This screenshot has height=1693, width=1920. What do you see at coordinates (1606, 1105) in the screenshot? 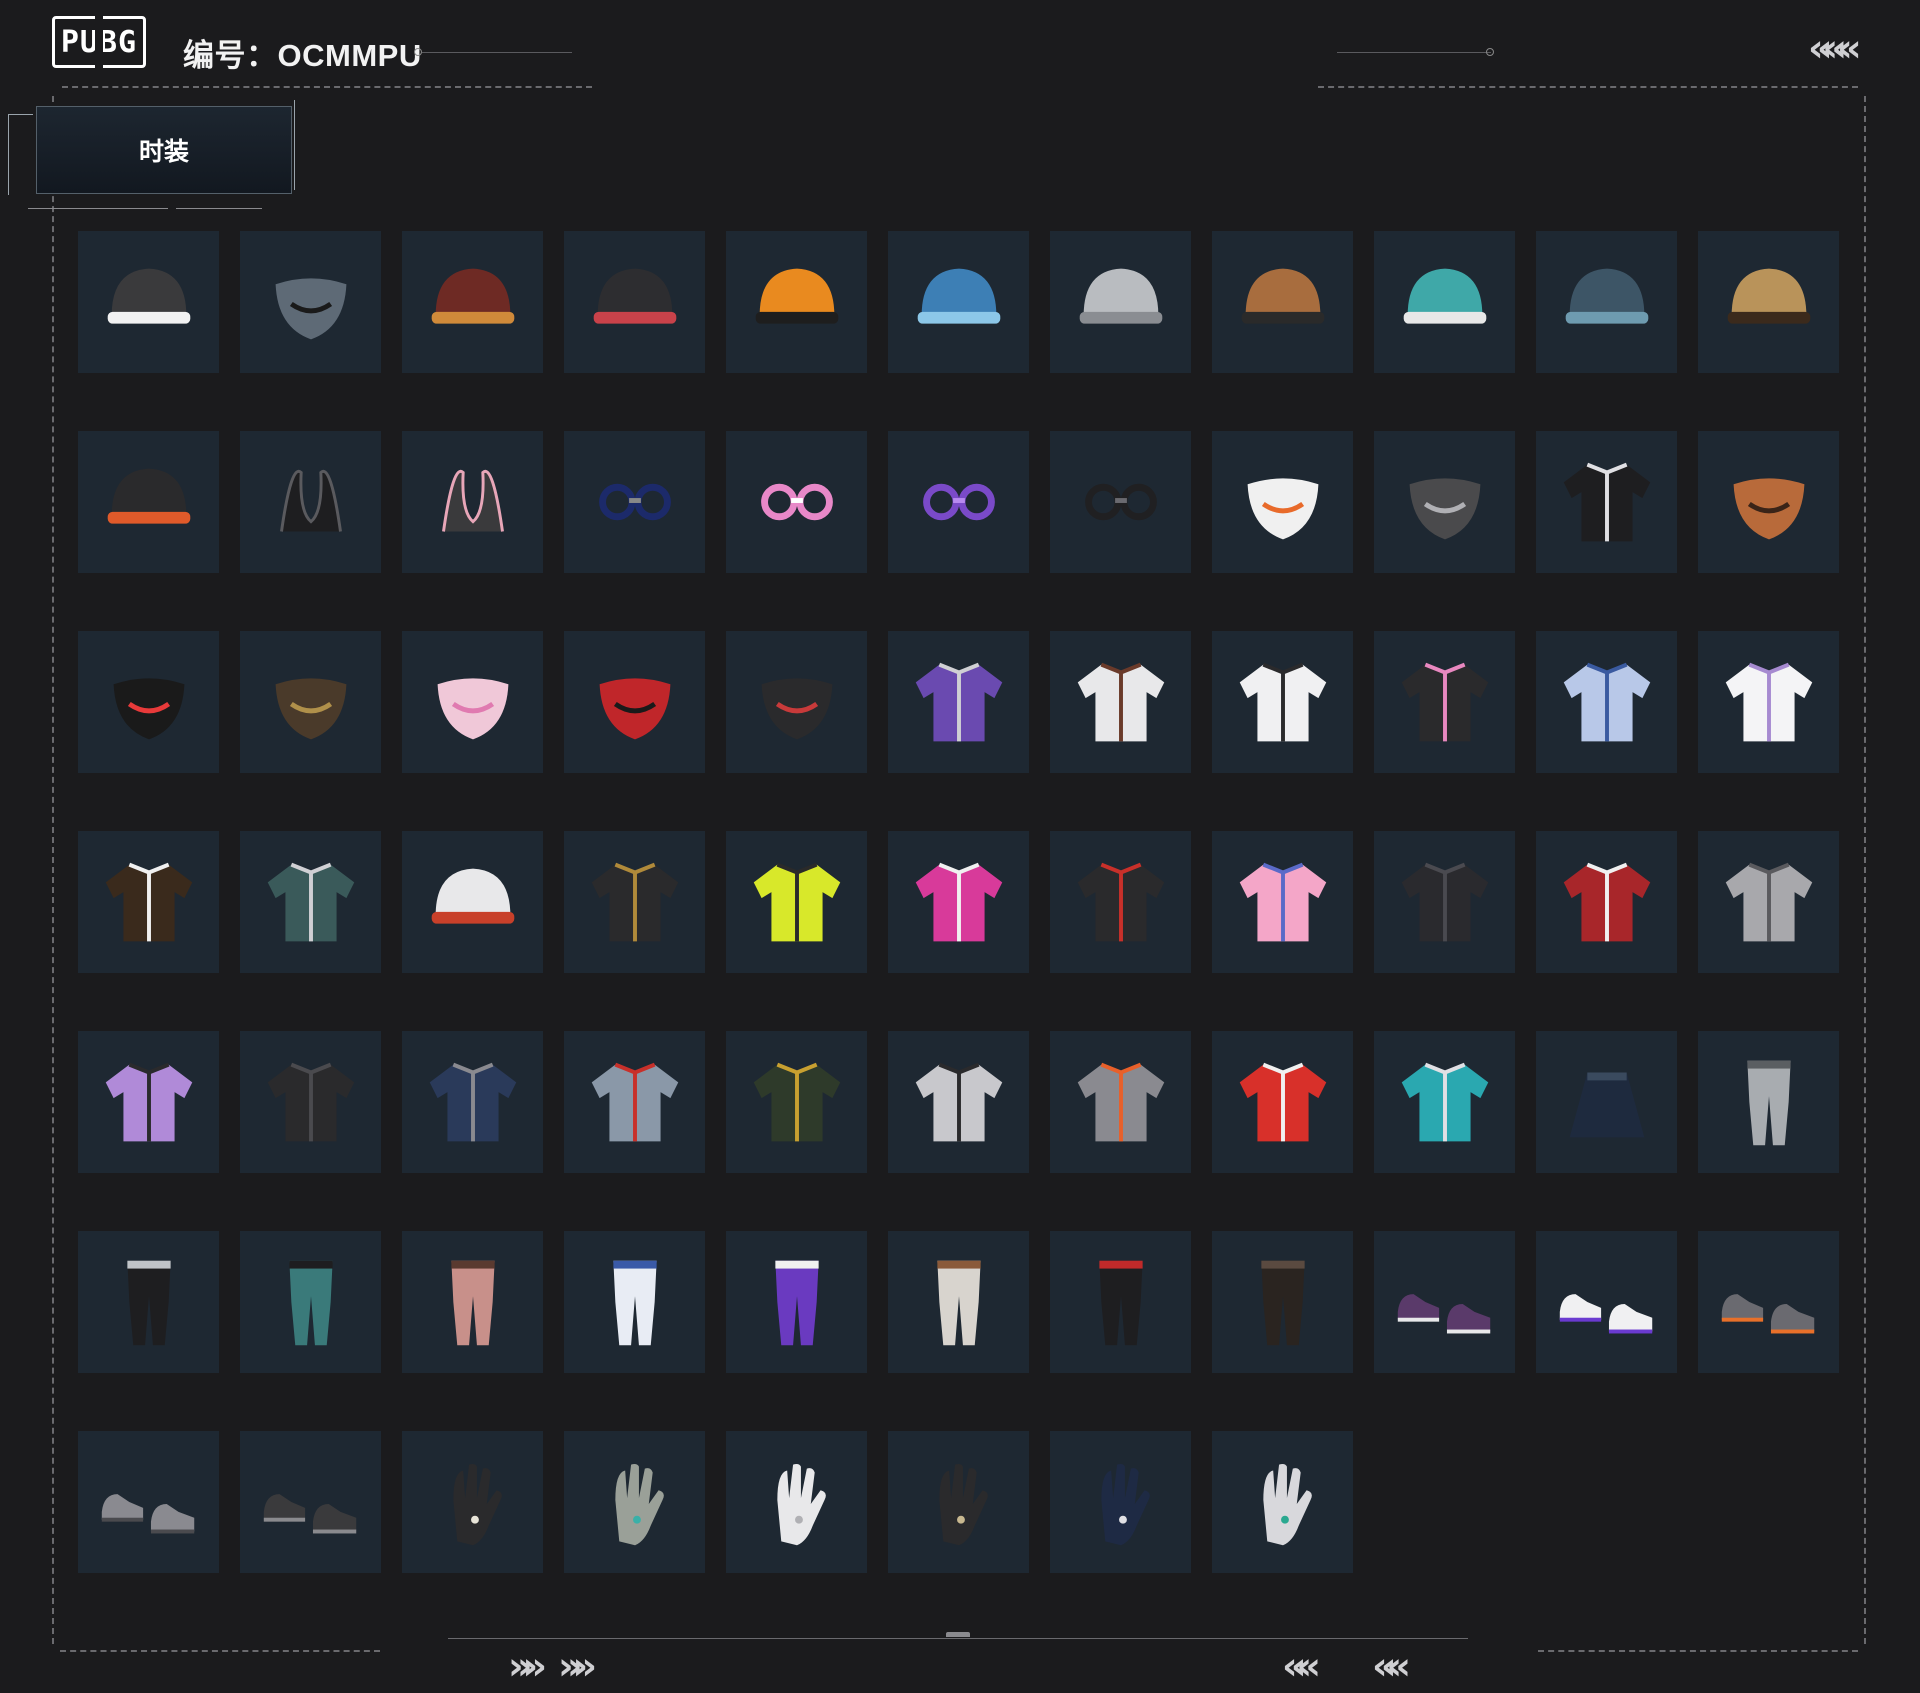
I see `navy-skirt-icon` at bounding box center [1606, 1105].